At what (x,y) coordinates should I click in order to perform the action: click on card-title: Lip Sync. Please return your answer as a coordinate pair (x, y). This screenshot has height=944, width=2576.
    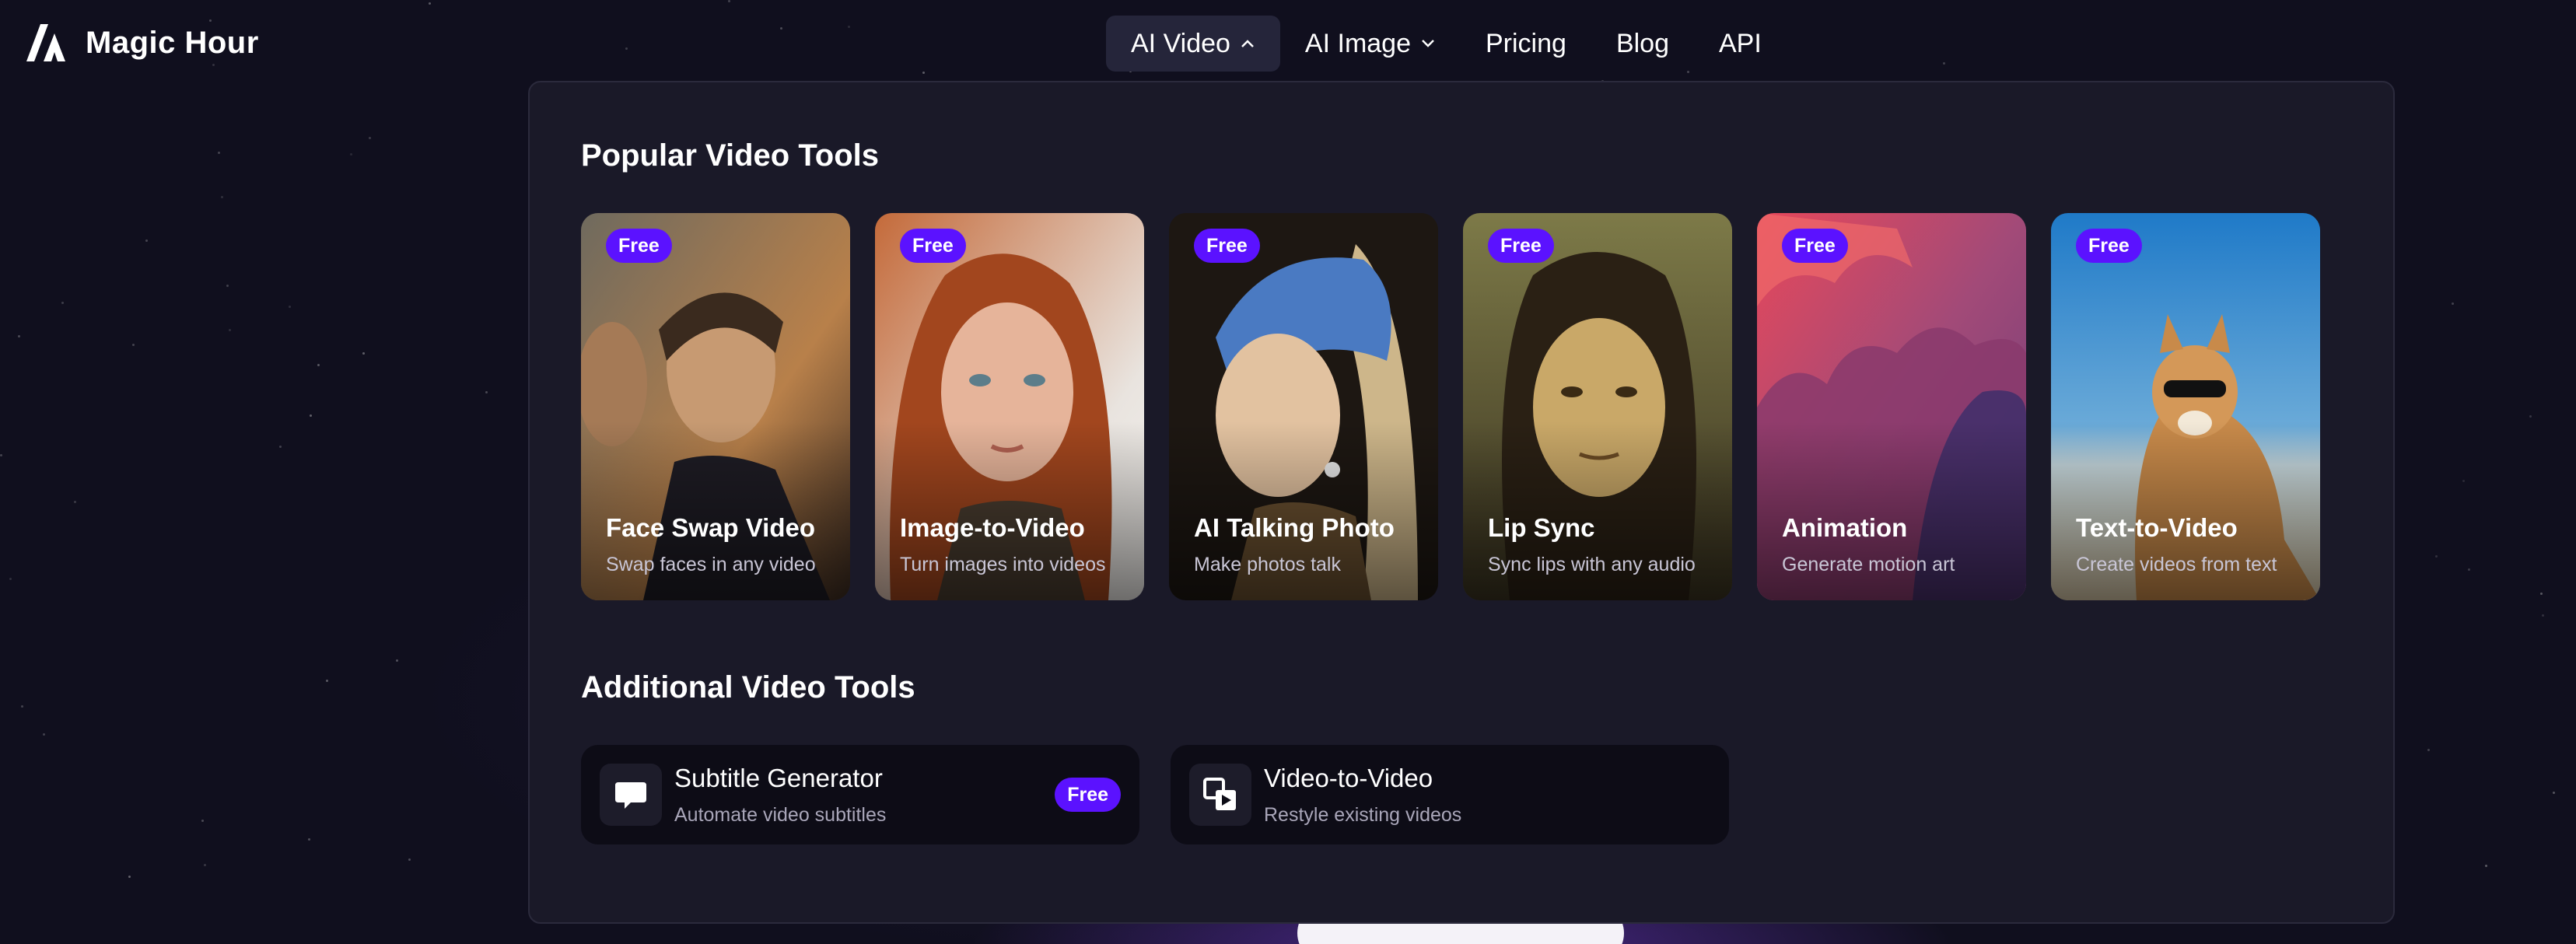
    Looking at the image, I should click on (1542, 527).